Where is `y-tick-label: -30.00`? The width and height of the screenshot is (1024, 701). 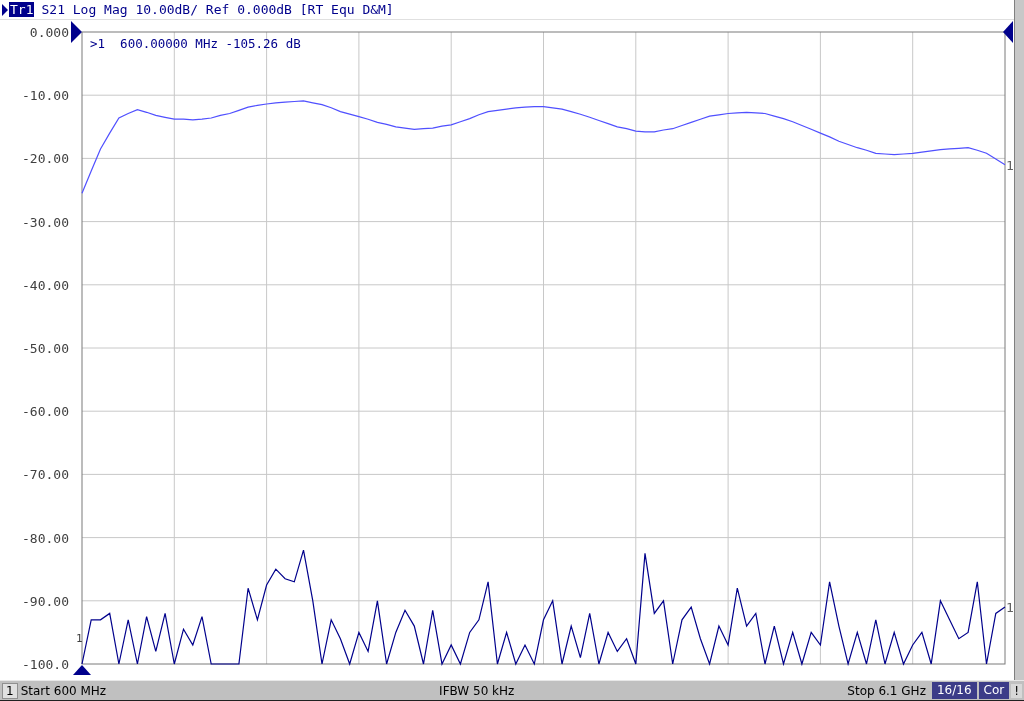
y-tick-label: -30.00 is located at coordinates (45, 222).